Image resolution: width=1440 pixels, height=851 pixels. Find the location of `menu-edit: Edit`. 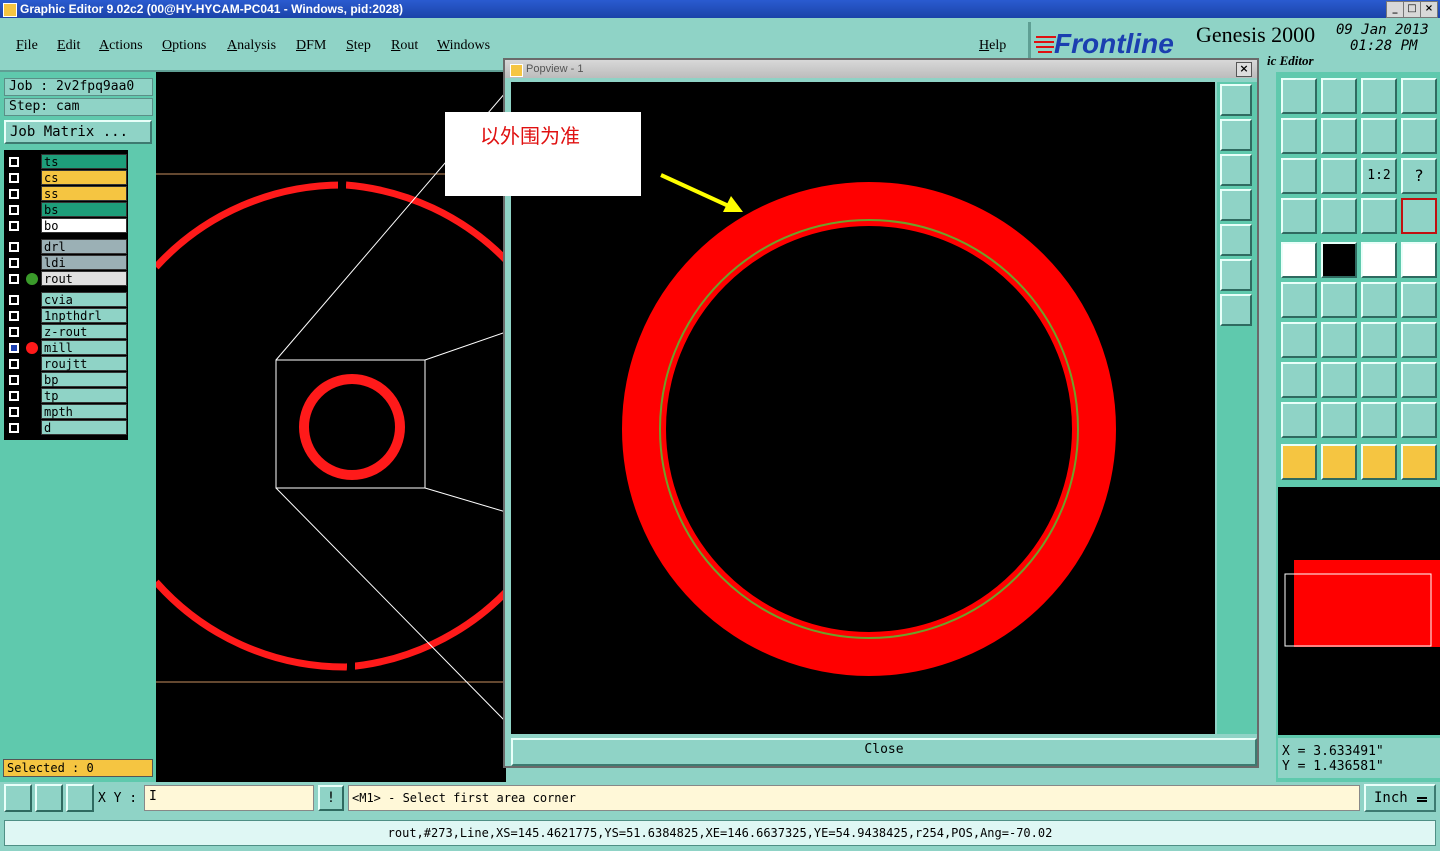

menu-edit: Edit is located at coordinates (68, 46).